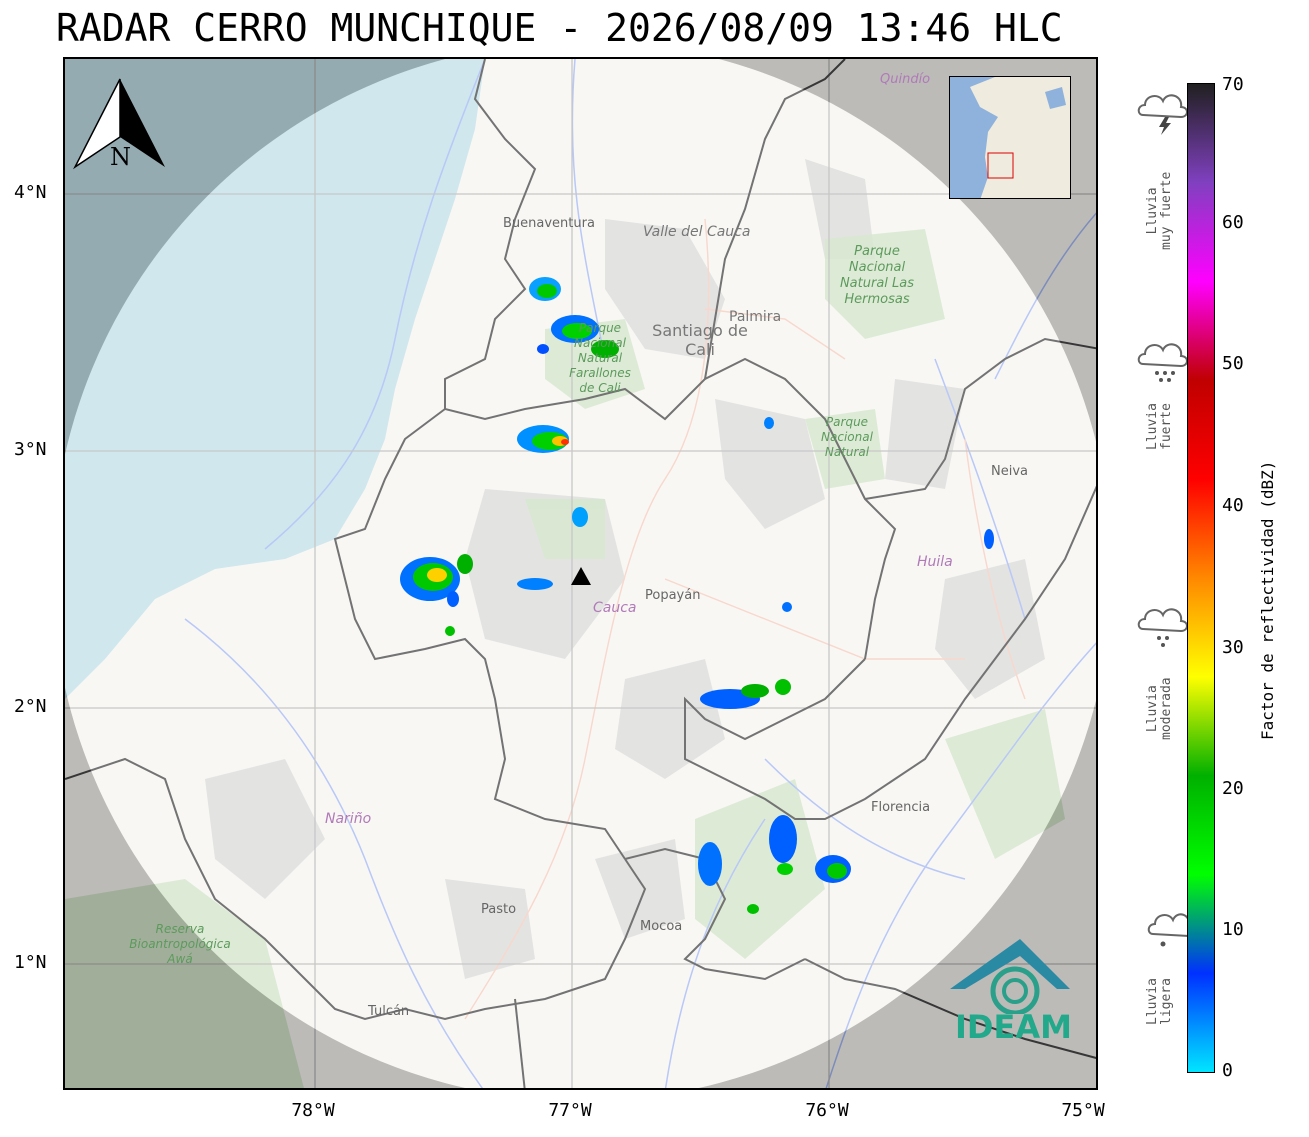 Image resolution: width=1309 pixels, height=1137 pixels. What do you see at coordinates (499, 909) in the screenshot?
I see `place-pasto: Pasto` at bounding box center [499, 909].